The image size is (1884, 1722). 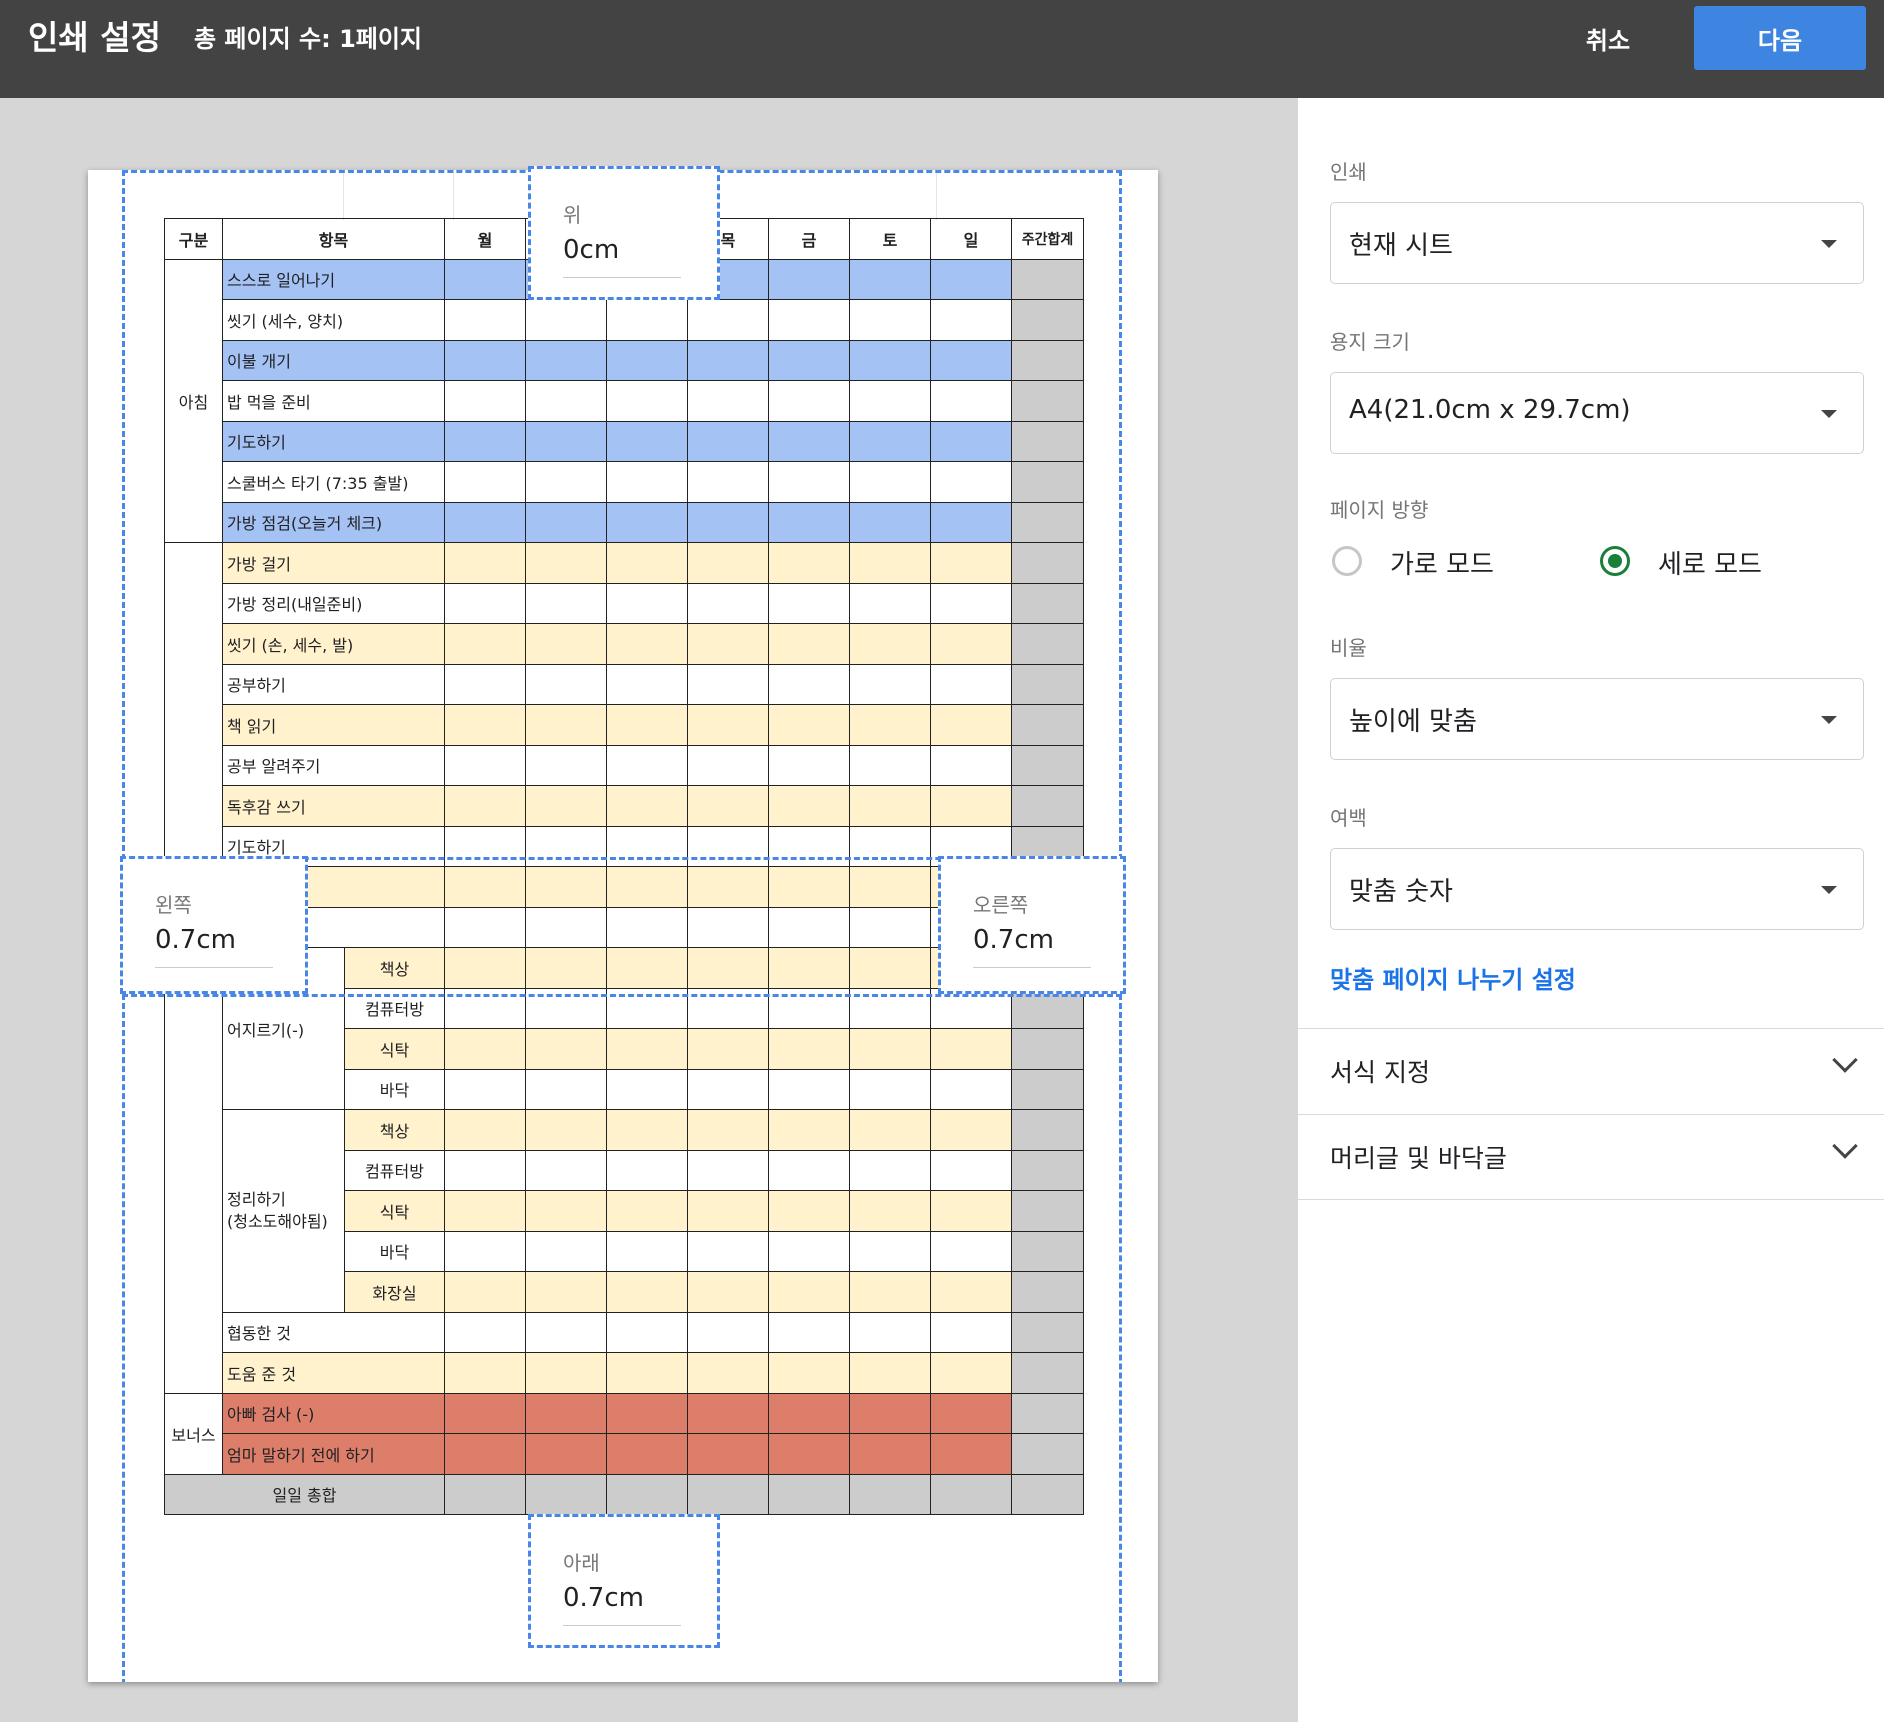 I want to click on margin-bottom-label: 아래, so click(x=581, y=1563).